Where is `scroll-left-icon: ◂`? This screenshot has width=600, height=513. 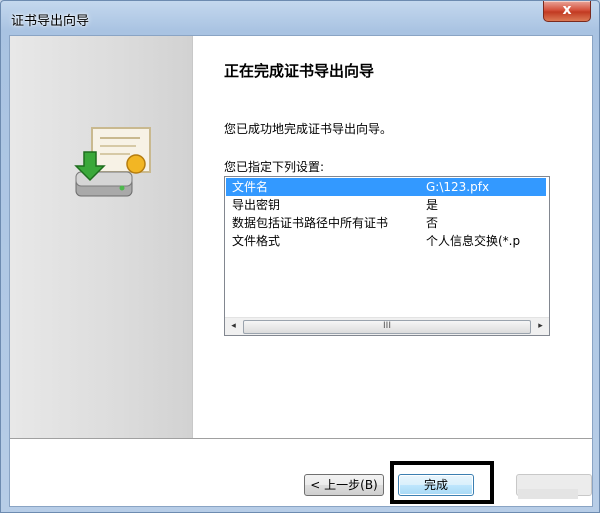
scroll-left-icon: ◂ is located at coordinates (233, 326).